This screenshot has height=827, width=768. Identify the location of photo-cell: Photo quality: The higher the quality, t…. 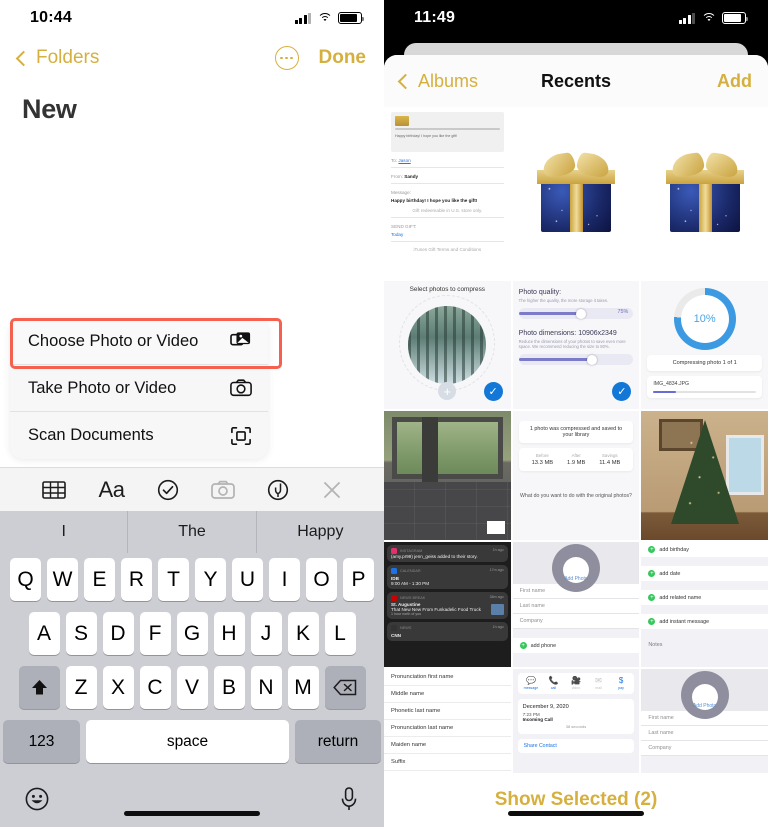
(576, 345).